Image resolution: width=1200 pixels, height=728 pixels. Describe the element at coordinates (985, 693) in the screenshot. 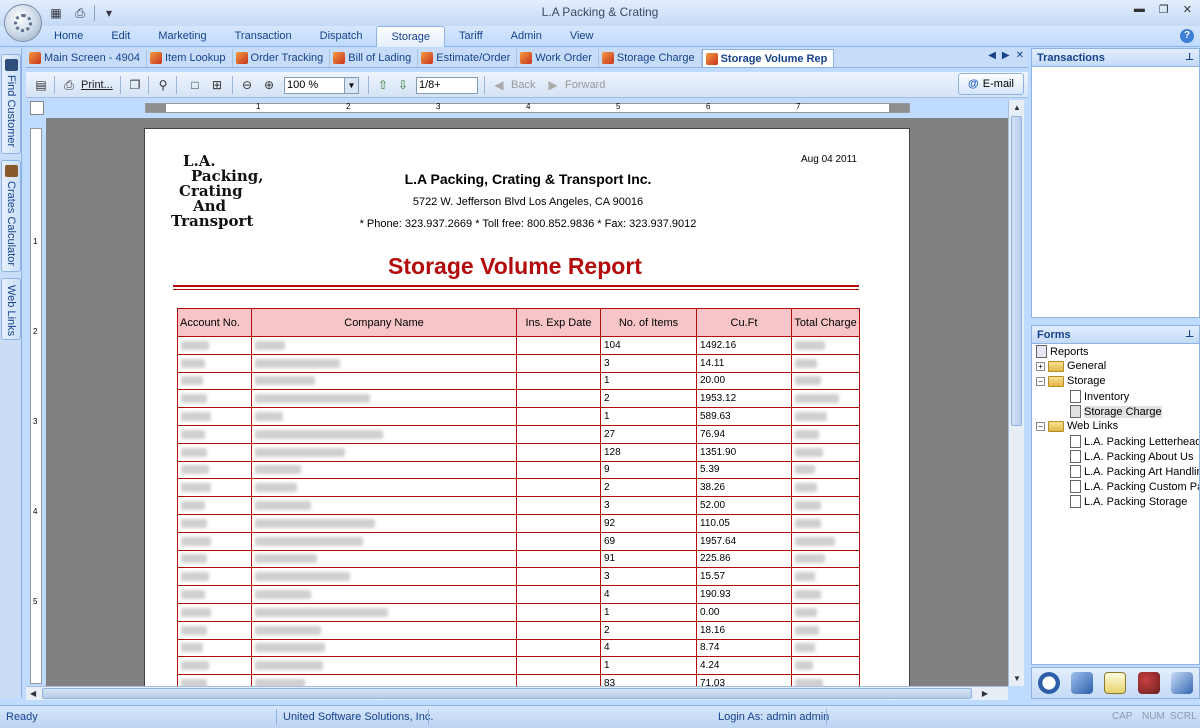

I see `scroll-right-icon: ▶` at that location.